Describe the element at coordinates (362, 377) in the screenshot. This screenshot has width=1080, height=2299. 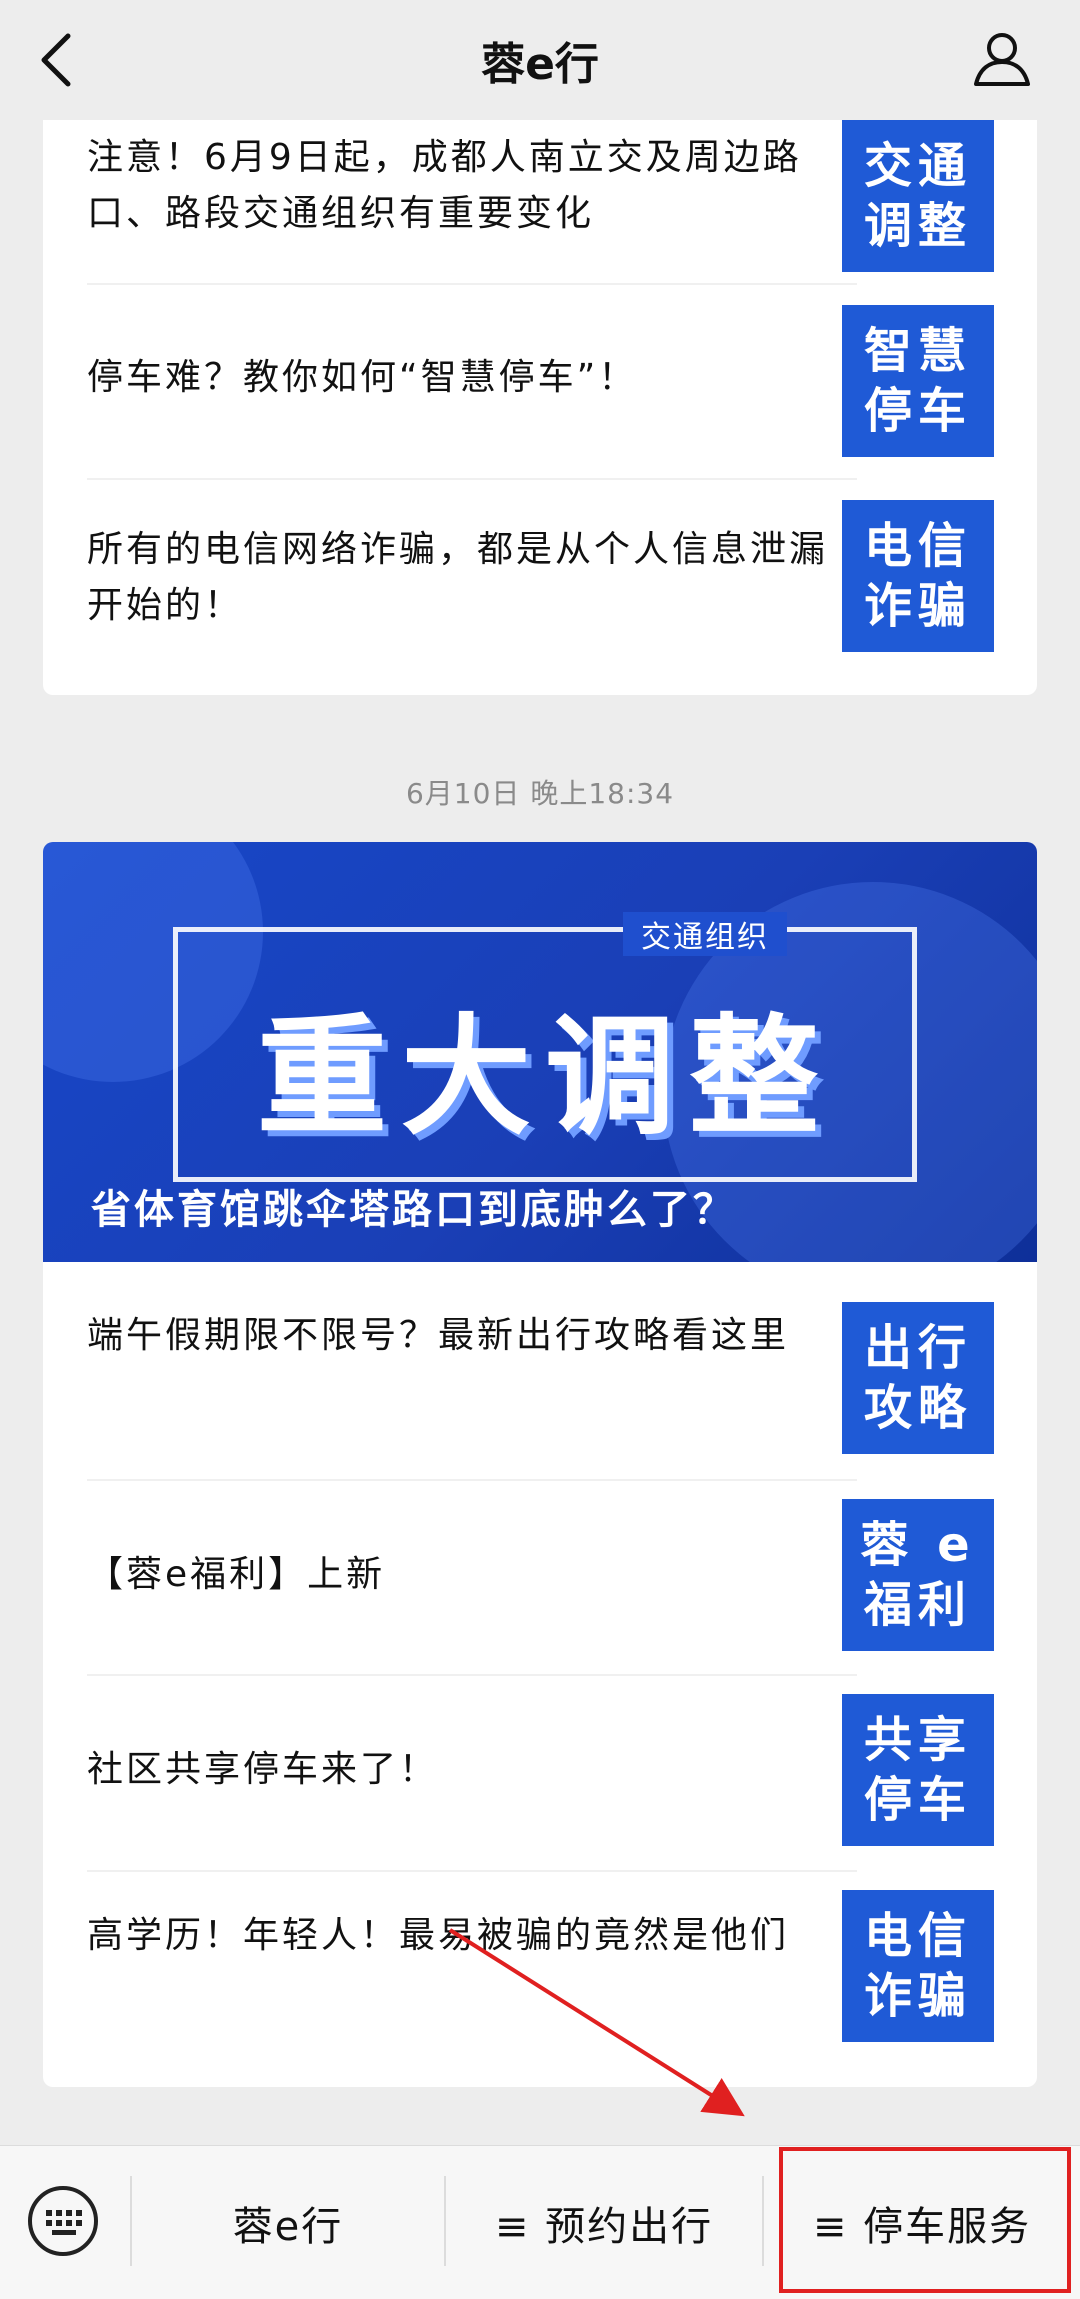
I see `article-title: 停车难？教你如何“智慧停车”！` at that location.